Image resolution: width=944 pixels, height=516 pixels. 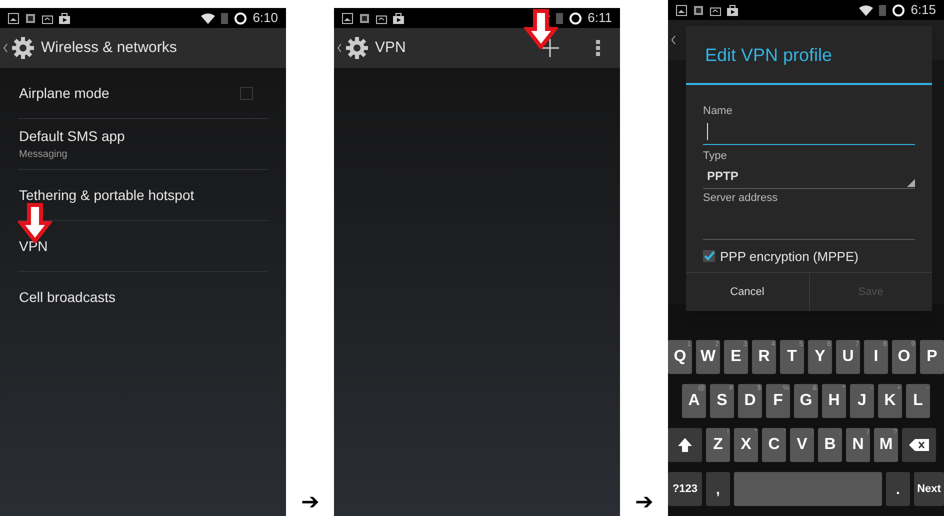 I want to click on settings-item: Airplane mode, so click(x=129, y=93).